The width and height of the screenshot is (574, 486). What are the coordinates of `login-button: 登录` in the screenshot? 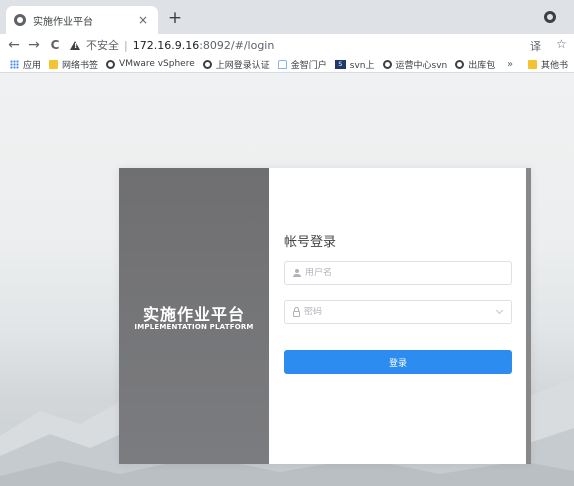 It's located at (398, 362).